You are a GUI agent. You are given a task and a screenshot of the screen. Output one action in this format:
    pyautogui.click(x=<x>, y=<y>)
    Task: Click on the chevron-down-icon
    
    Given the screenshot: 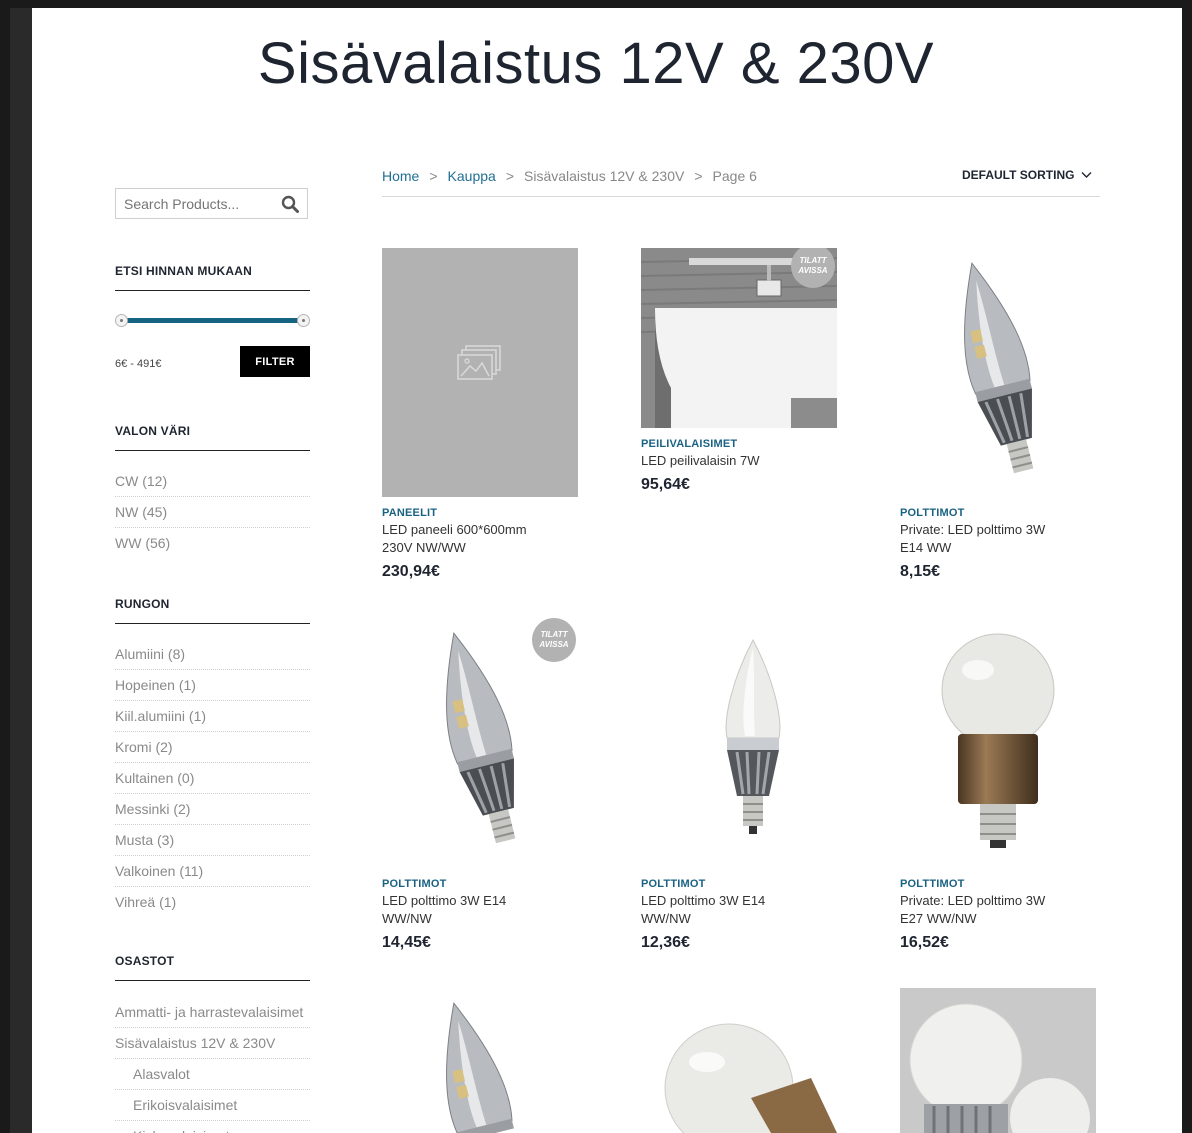 What is the action you would take?
    pyautogui.click(x=1086, y=175)
    